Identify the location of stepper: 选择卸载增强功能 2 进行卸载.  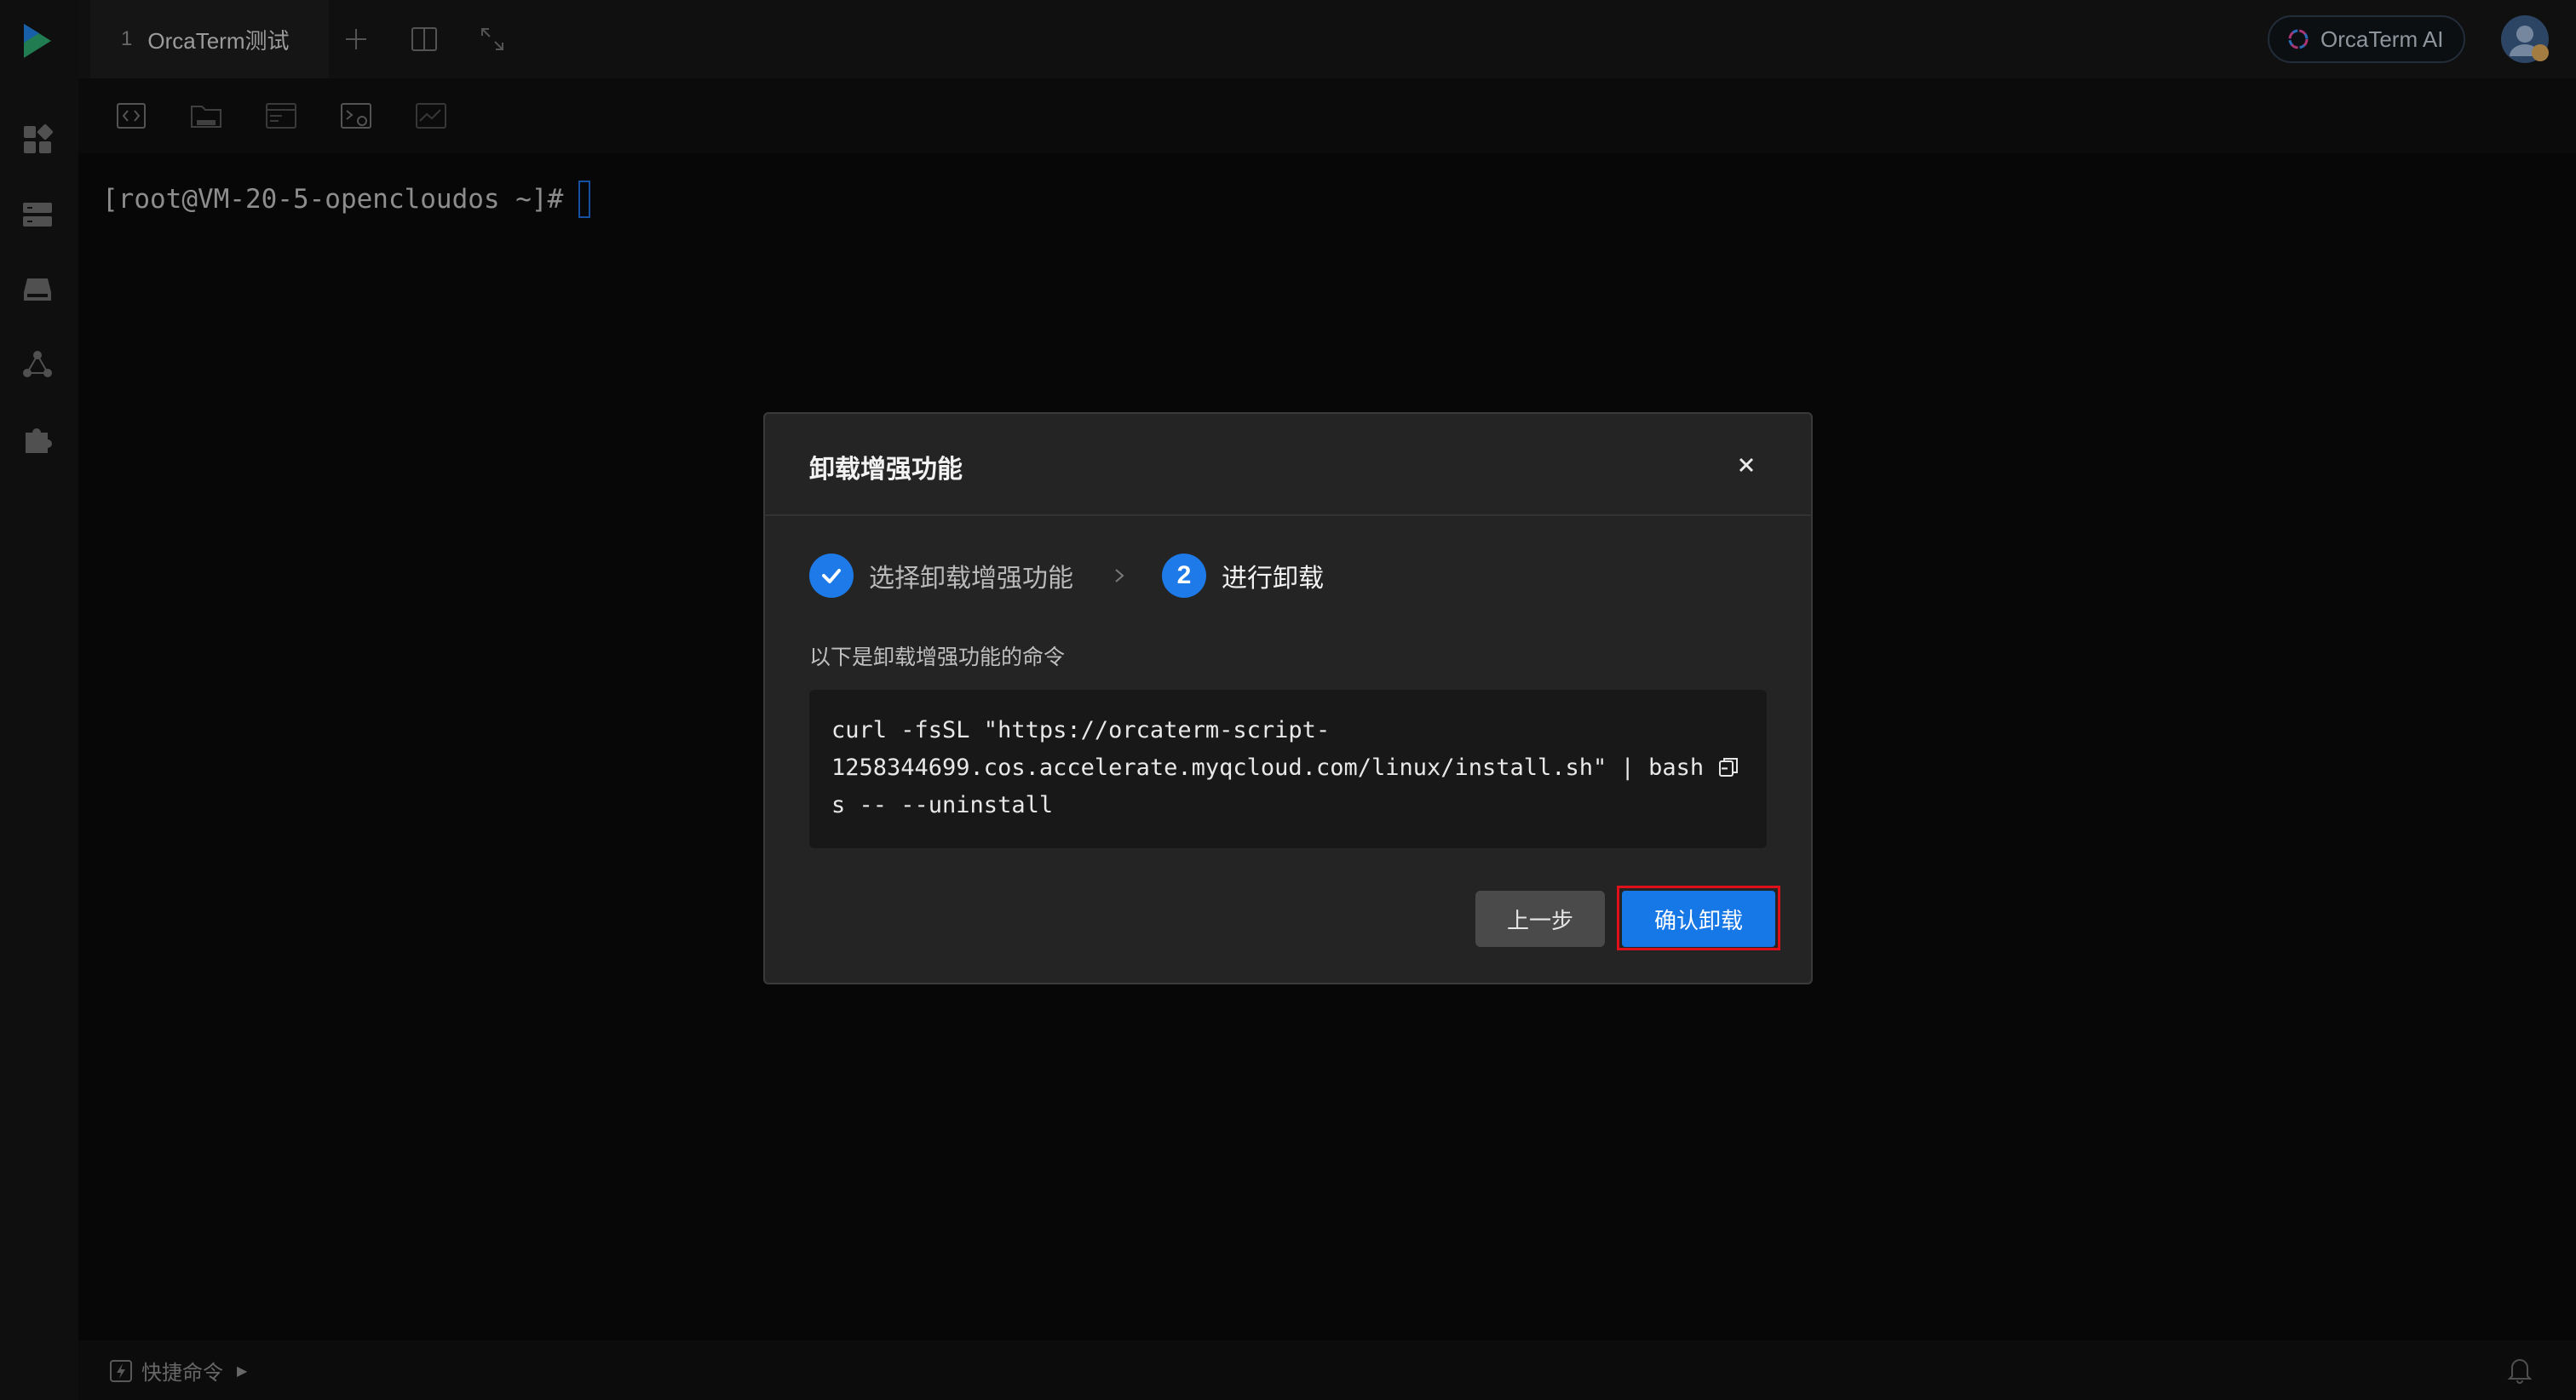
(1066, 576).